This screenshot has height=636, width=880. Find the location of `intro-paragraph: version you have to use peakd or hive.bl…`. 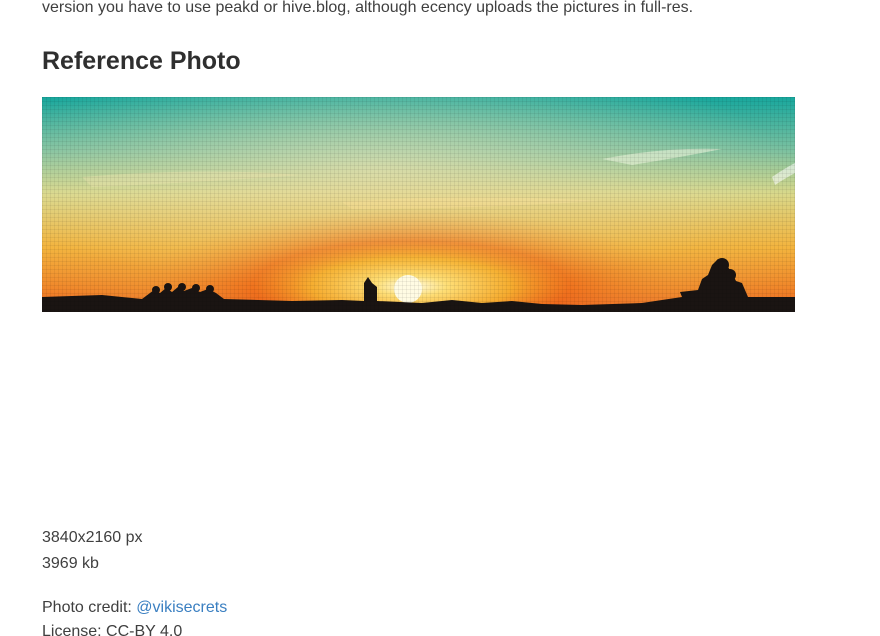

intro-paragraph: version you have to use peakd or hive.bl… is located at coordinates (368, 8).